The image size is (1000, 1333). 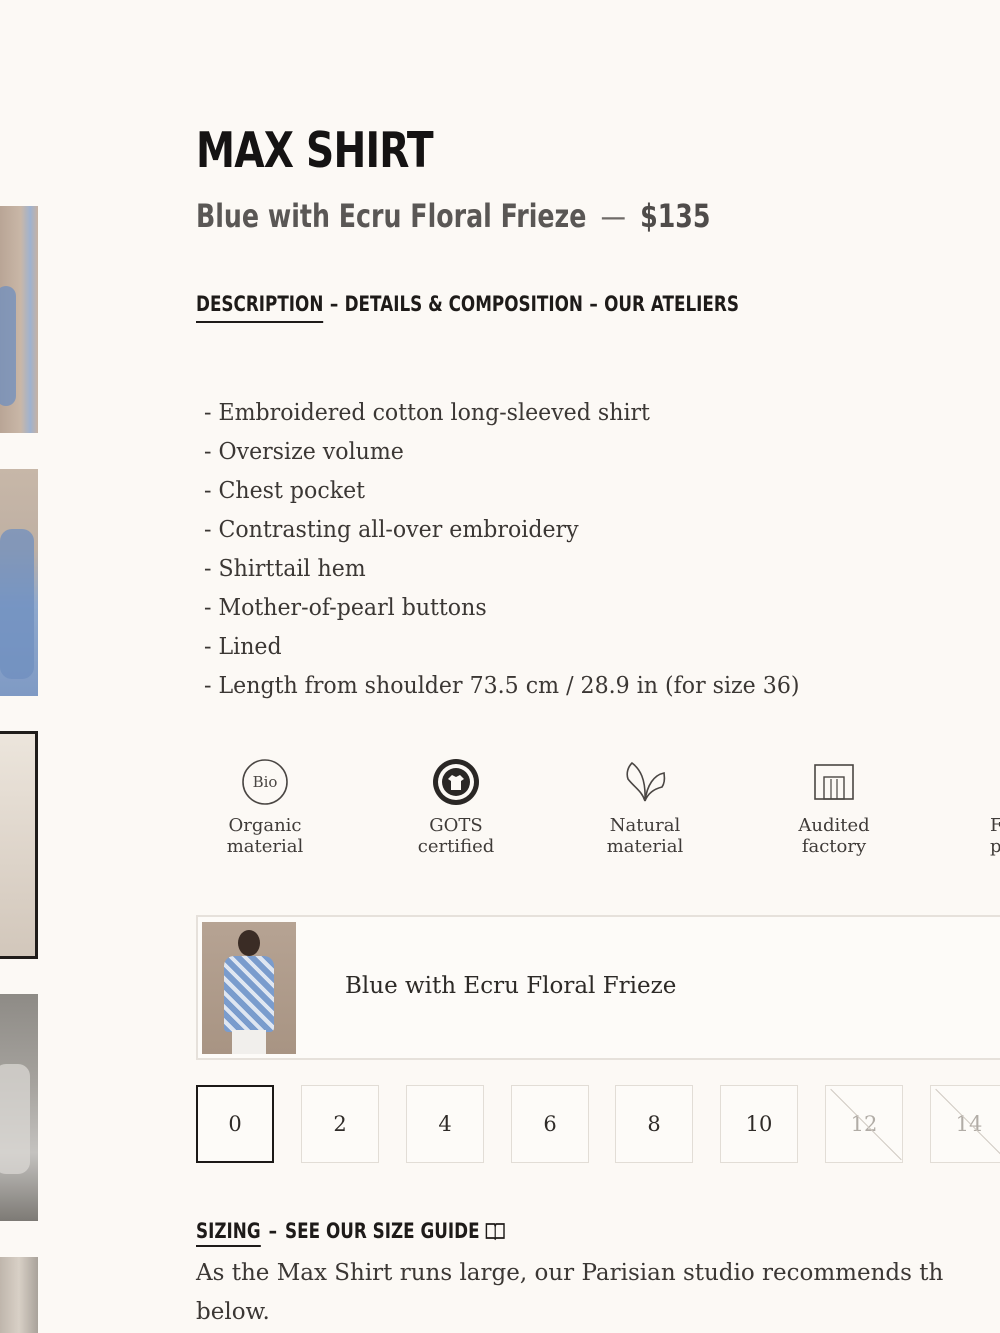 I want to click on color-option-thumbnail, so click(x=249, y=988).